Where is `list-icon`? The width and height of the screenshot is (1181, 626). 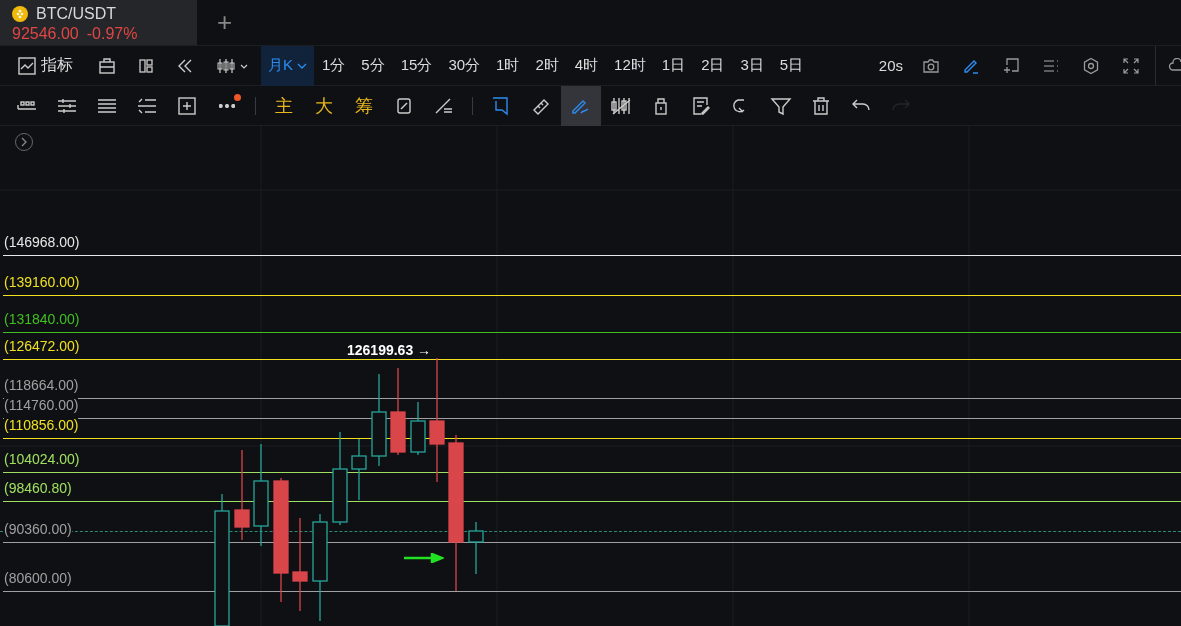
list-icon is located at coordinates (1051, 65).